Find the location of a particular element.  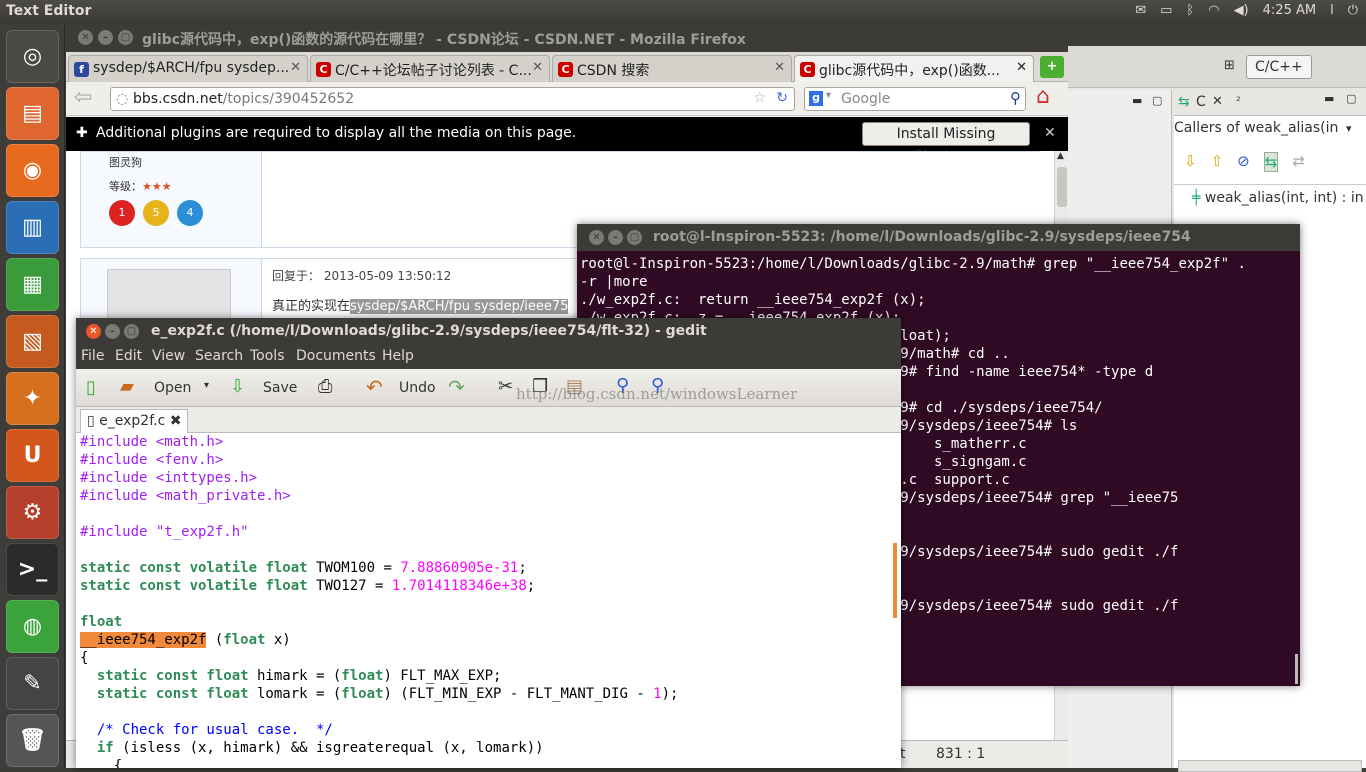

scrollbar-thumb is located at coordinates (1062, 187).